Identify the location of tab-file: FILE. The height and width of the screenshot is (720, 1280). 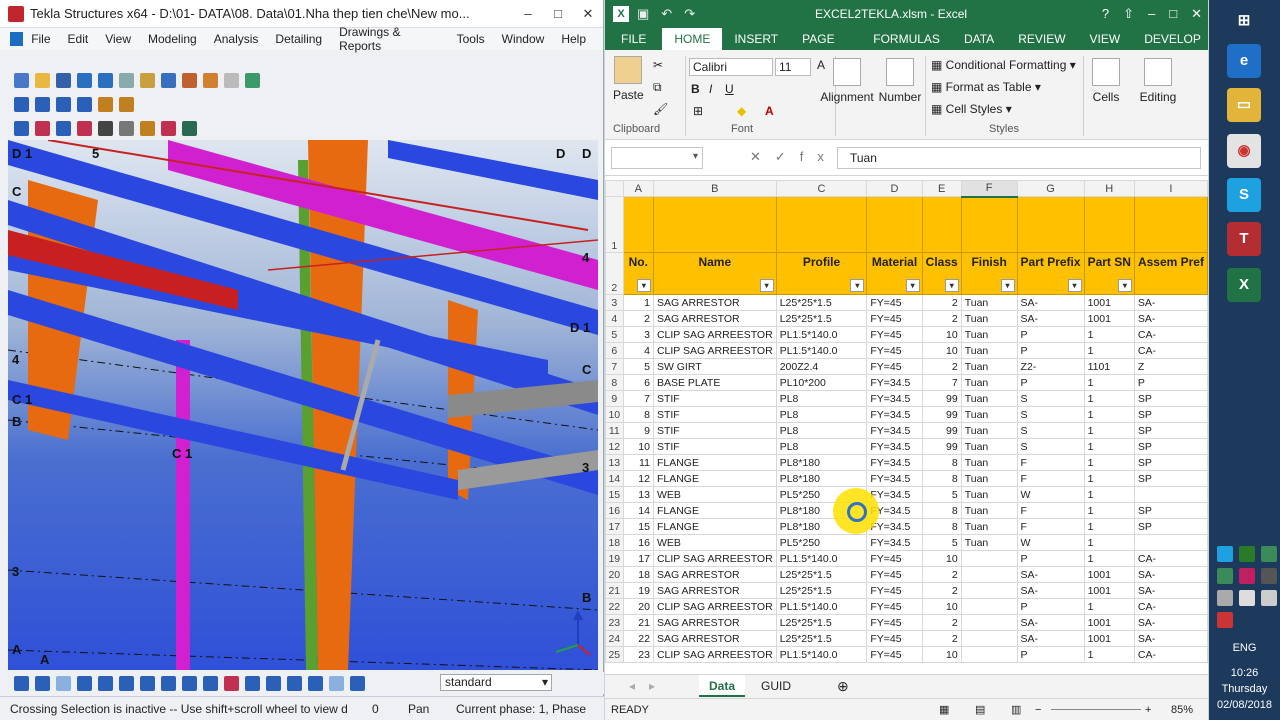
(634, 39).